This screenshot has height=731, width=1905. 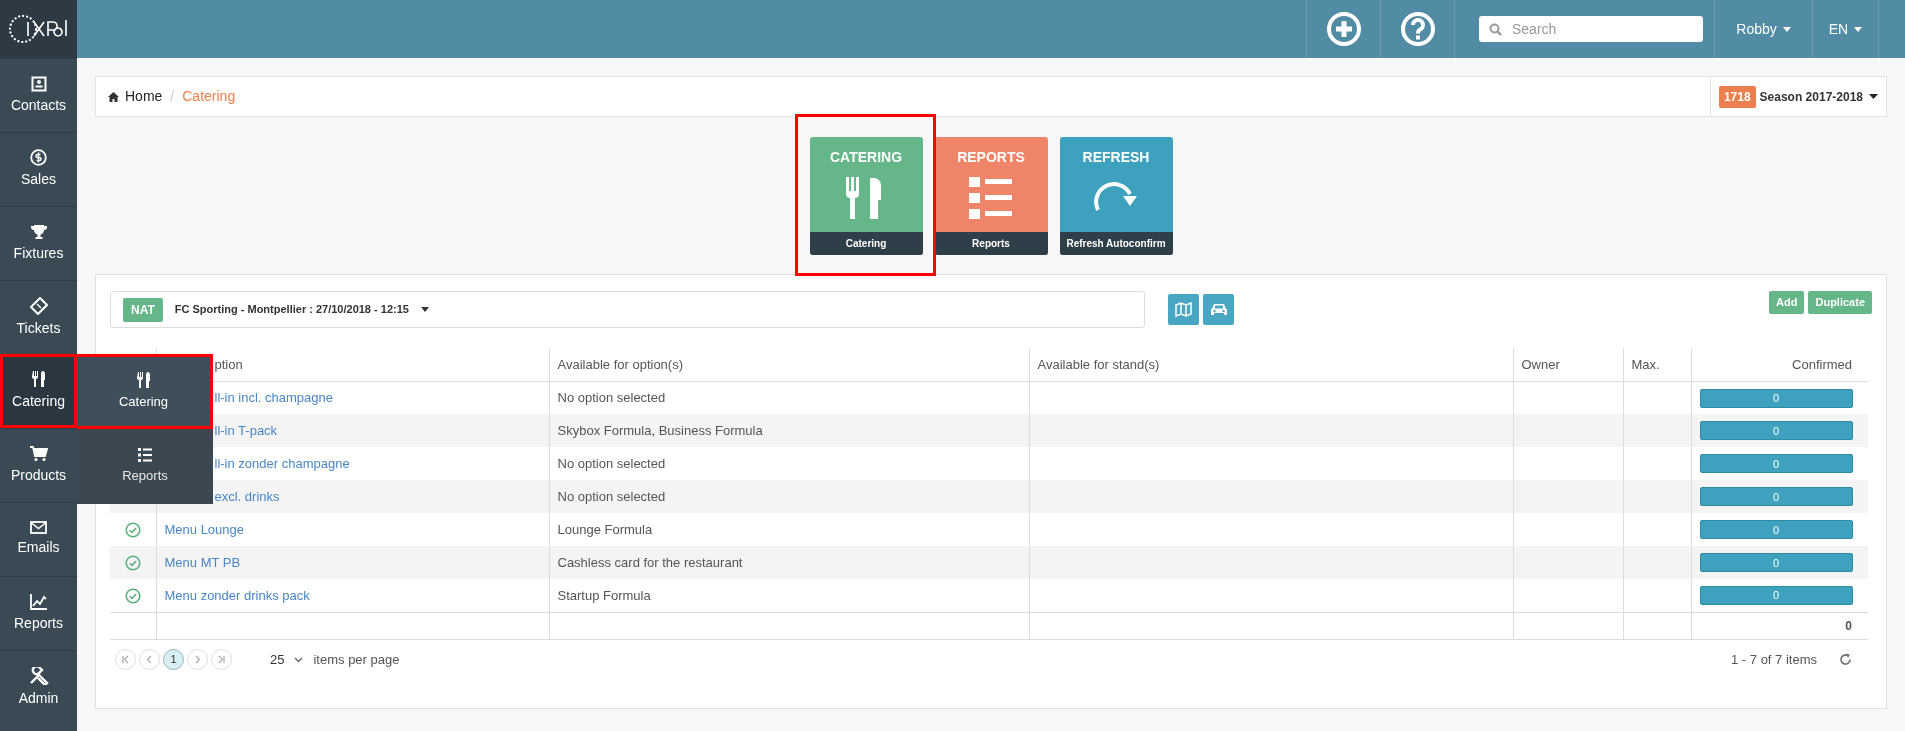 What do you see at coordinates (135, 96) in the screenshot?
I see `breadcrumb-link: Home` at bounding box center [135, 96].